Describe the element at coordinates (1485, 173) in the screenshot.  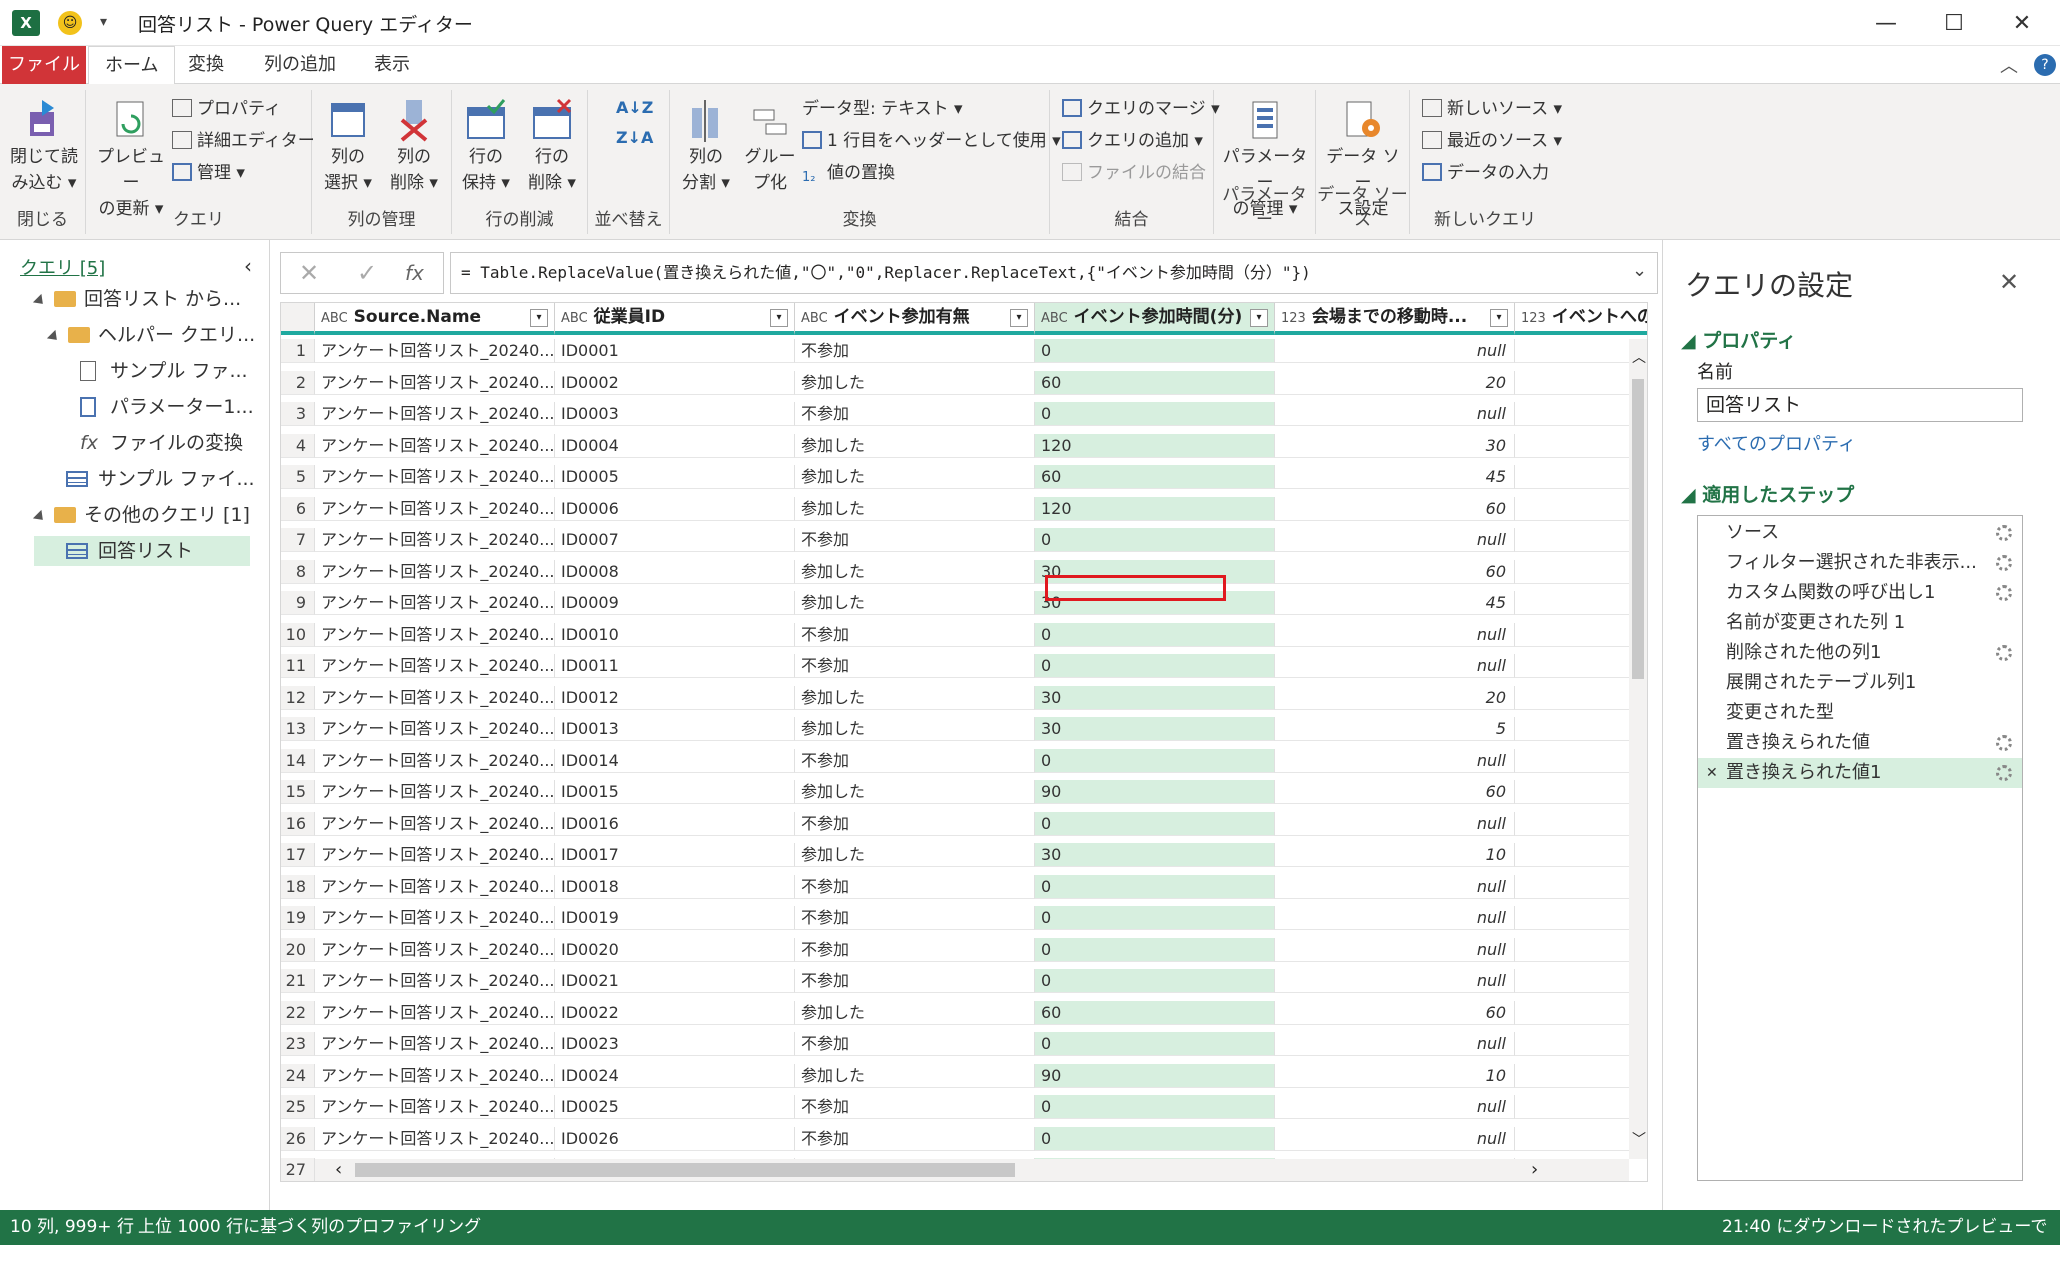
I see `enter-data-button: データの入力` at that location.